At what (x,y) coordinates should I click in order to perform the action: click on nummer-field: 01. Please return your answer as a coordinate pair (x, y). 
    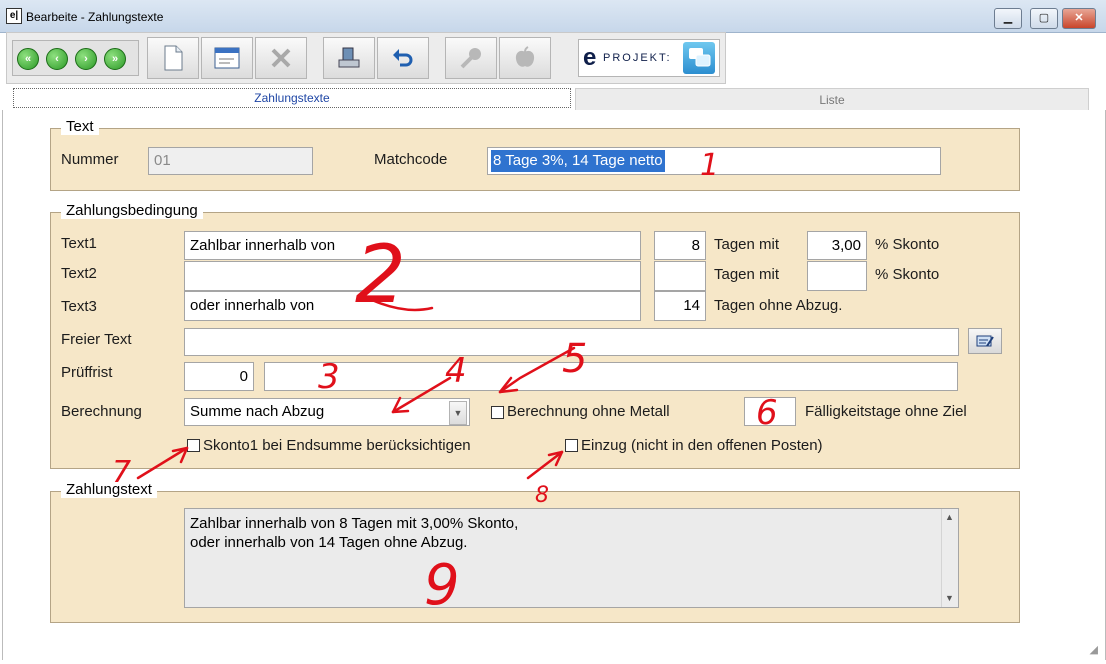
    Looking at the image, I should click on (230, 161).